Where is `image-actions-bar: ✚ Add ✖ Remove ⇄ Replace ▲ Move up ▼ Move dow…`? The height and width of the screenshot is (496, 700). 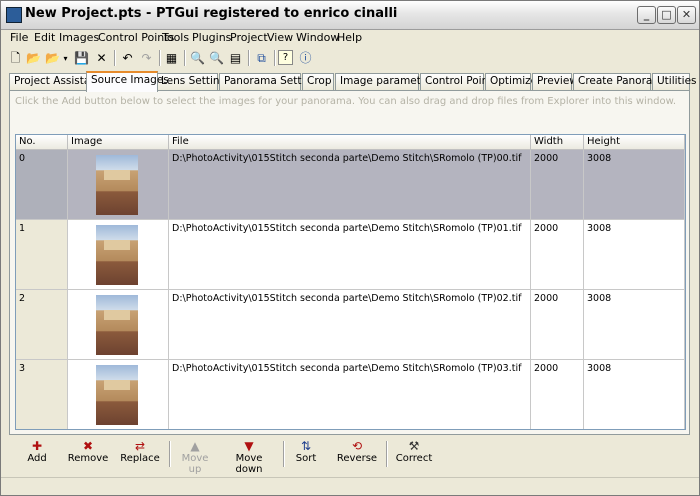
image-actions-bar: ✚ Add ✖ Remove ⇄ Replace ▲ Move up ▼ Move dow… is located at coordinates (349, 456).